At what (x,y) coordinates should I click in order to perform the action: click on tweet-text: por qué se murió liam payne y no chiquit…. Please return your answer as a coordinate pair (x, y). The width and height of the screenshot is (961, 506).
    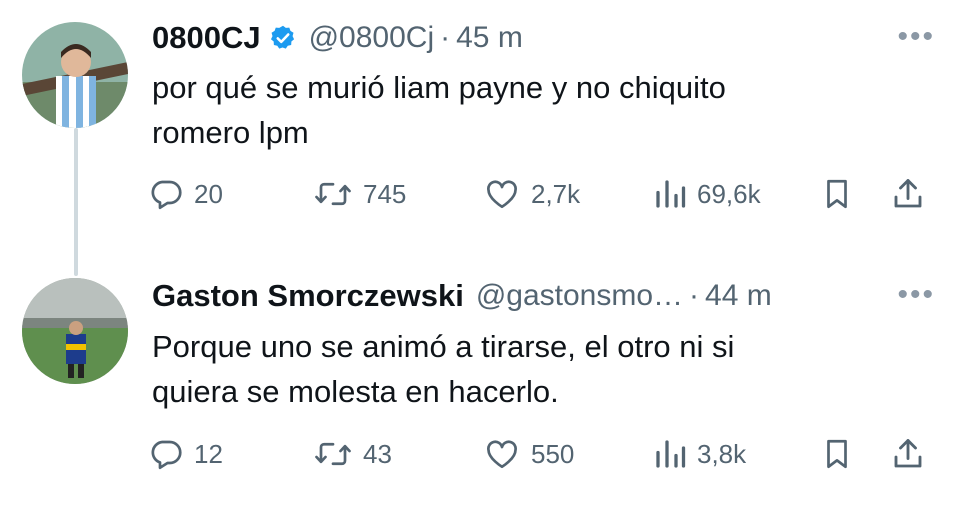
    Looking at the image, I should click on (537, 110).